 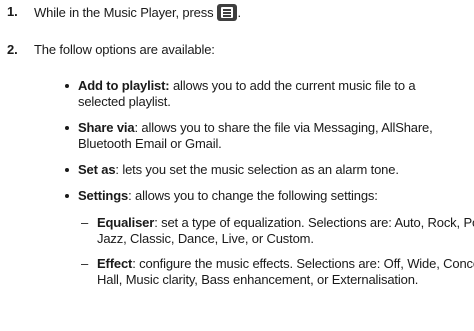 What do you see at coordinates (227, 12) in the screenshot?
I see `menu-key-icon` at bounding box center [227, 12].